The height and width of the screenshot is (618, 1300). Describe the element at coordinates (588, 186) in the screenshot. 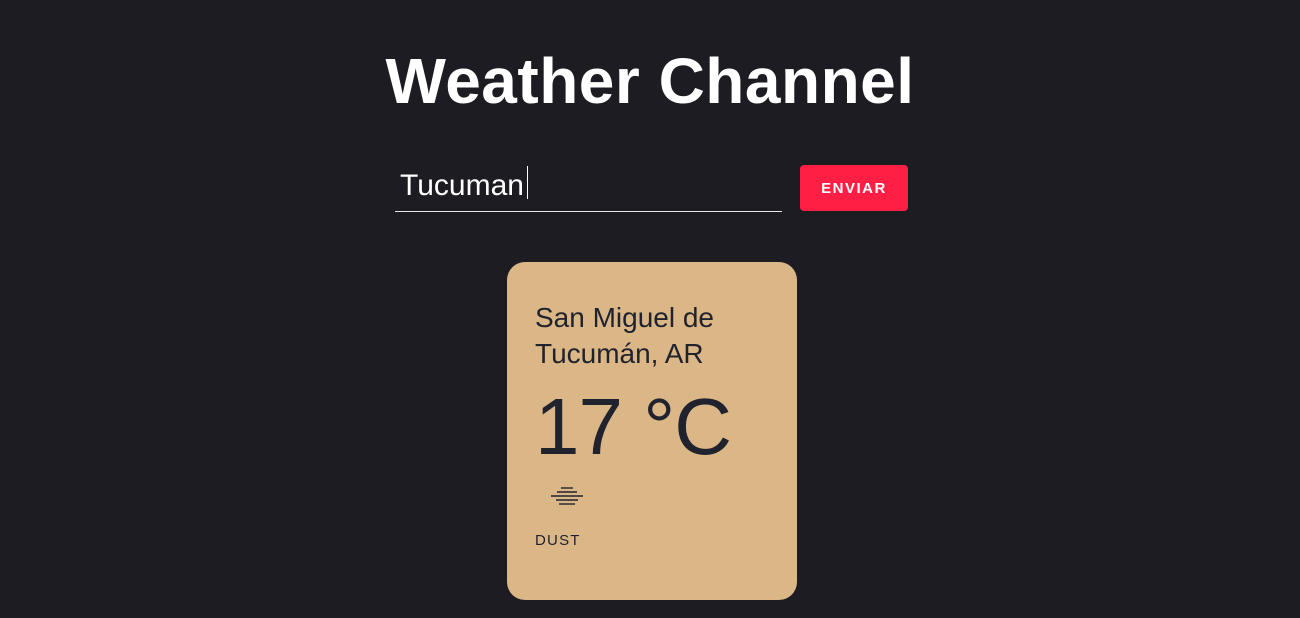

I see `city-search-input` at that location.